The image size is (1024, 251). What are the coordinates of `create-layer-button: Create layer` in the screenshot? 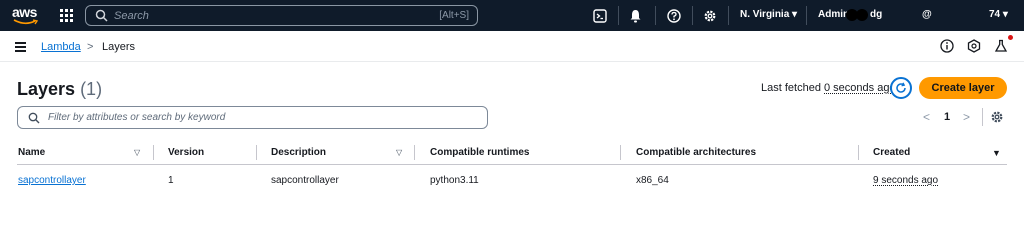 It's located at (963, 88).